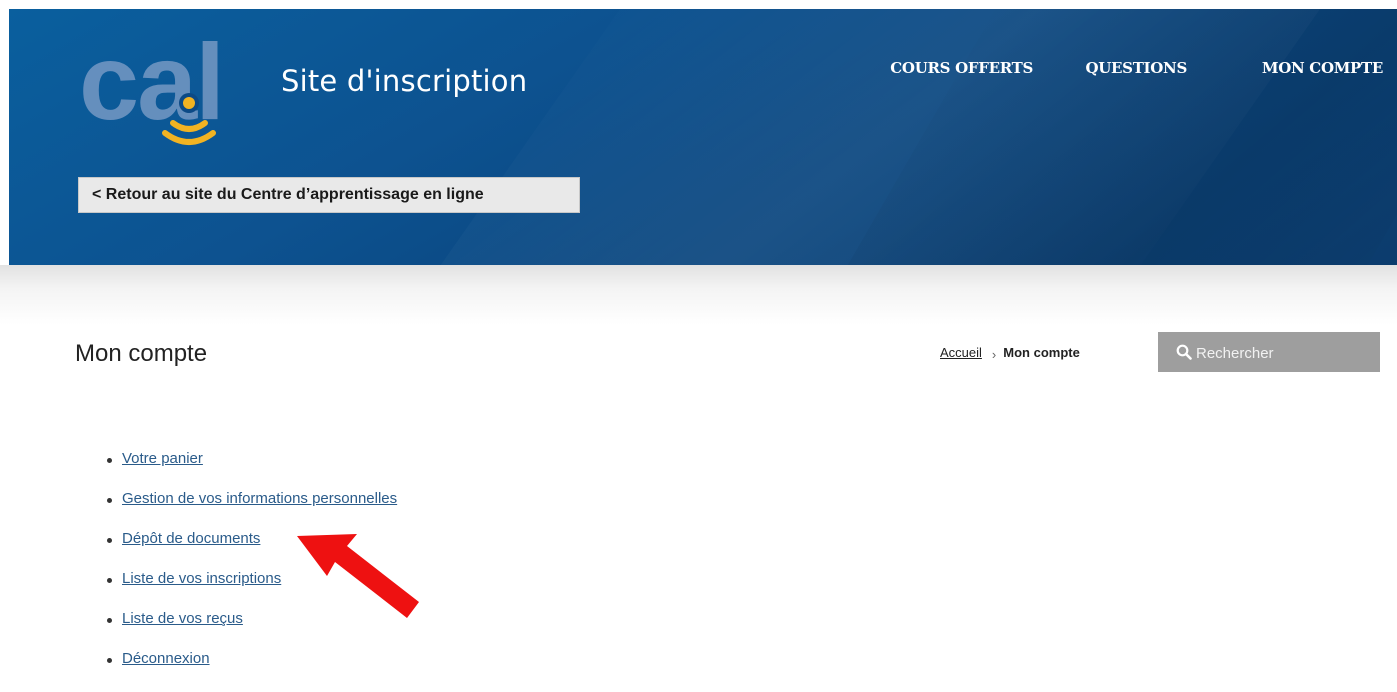 The width and height of the screenshot is (1397, 692). I want to click on nav-cours-offerts: COURS OFFERTS, so click(961, 68).